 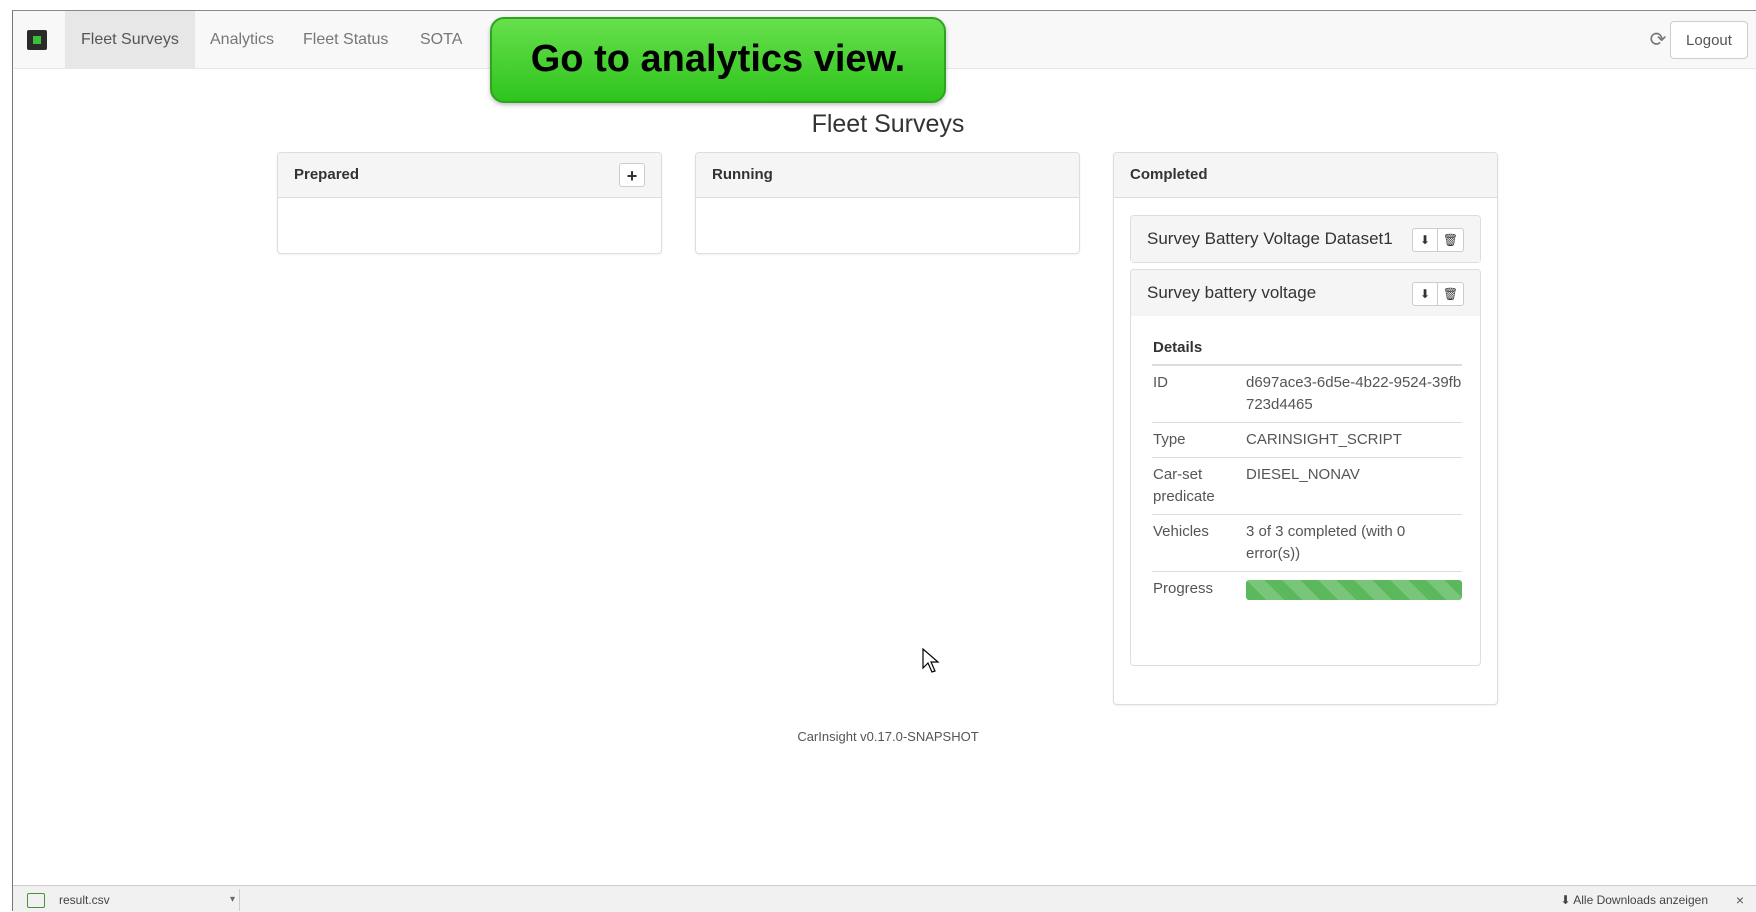 I want to click on detail-key: Type, so click(x=1169, y=439).